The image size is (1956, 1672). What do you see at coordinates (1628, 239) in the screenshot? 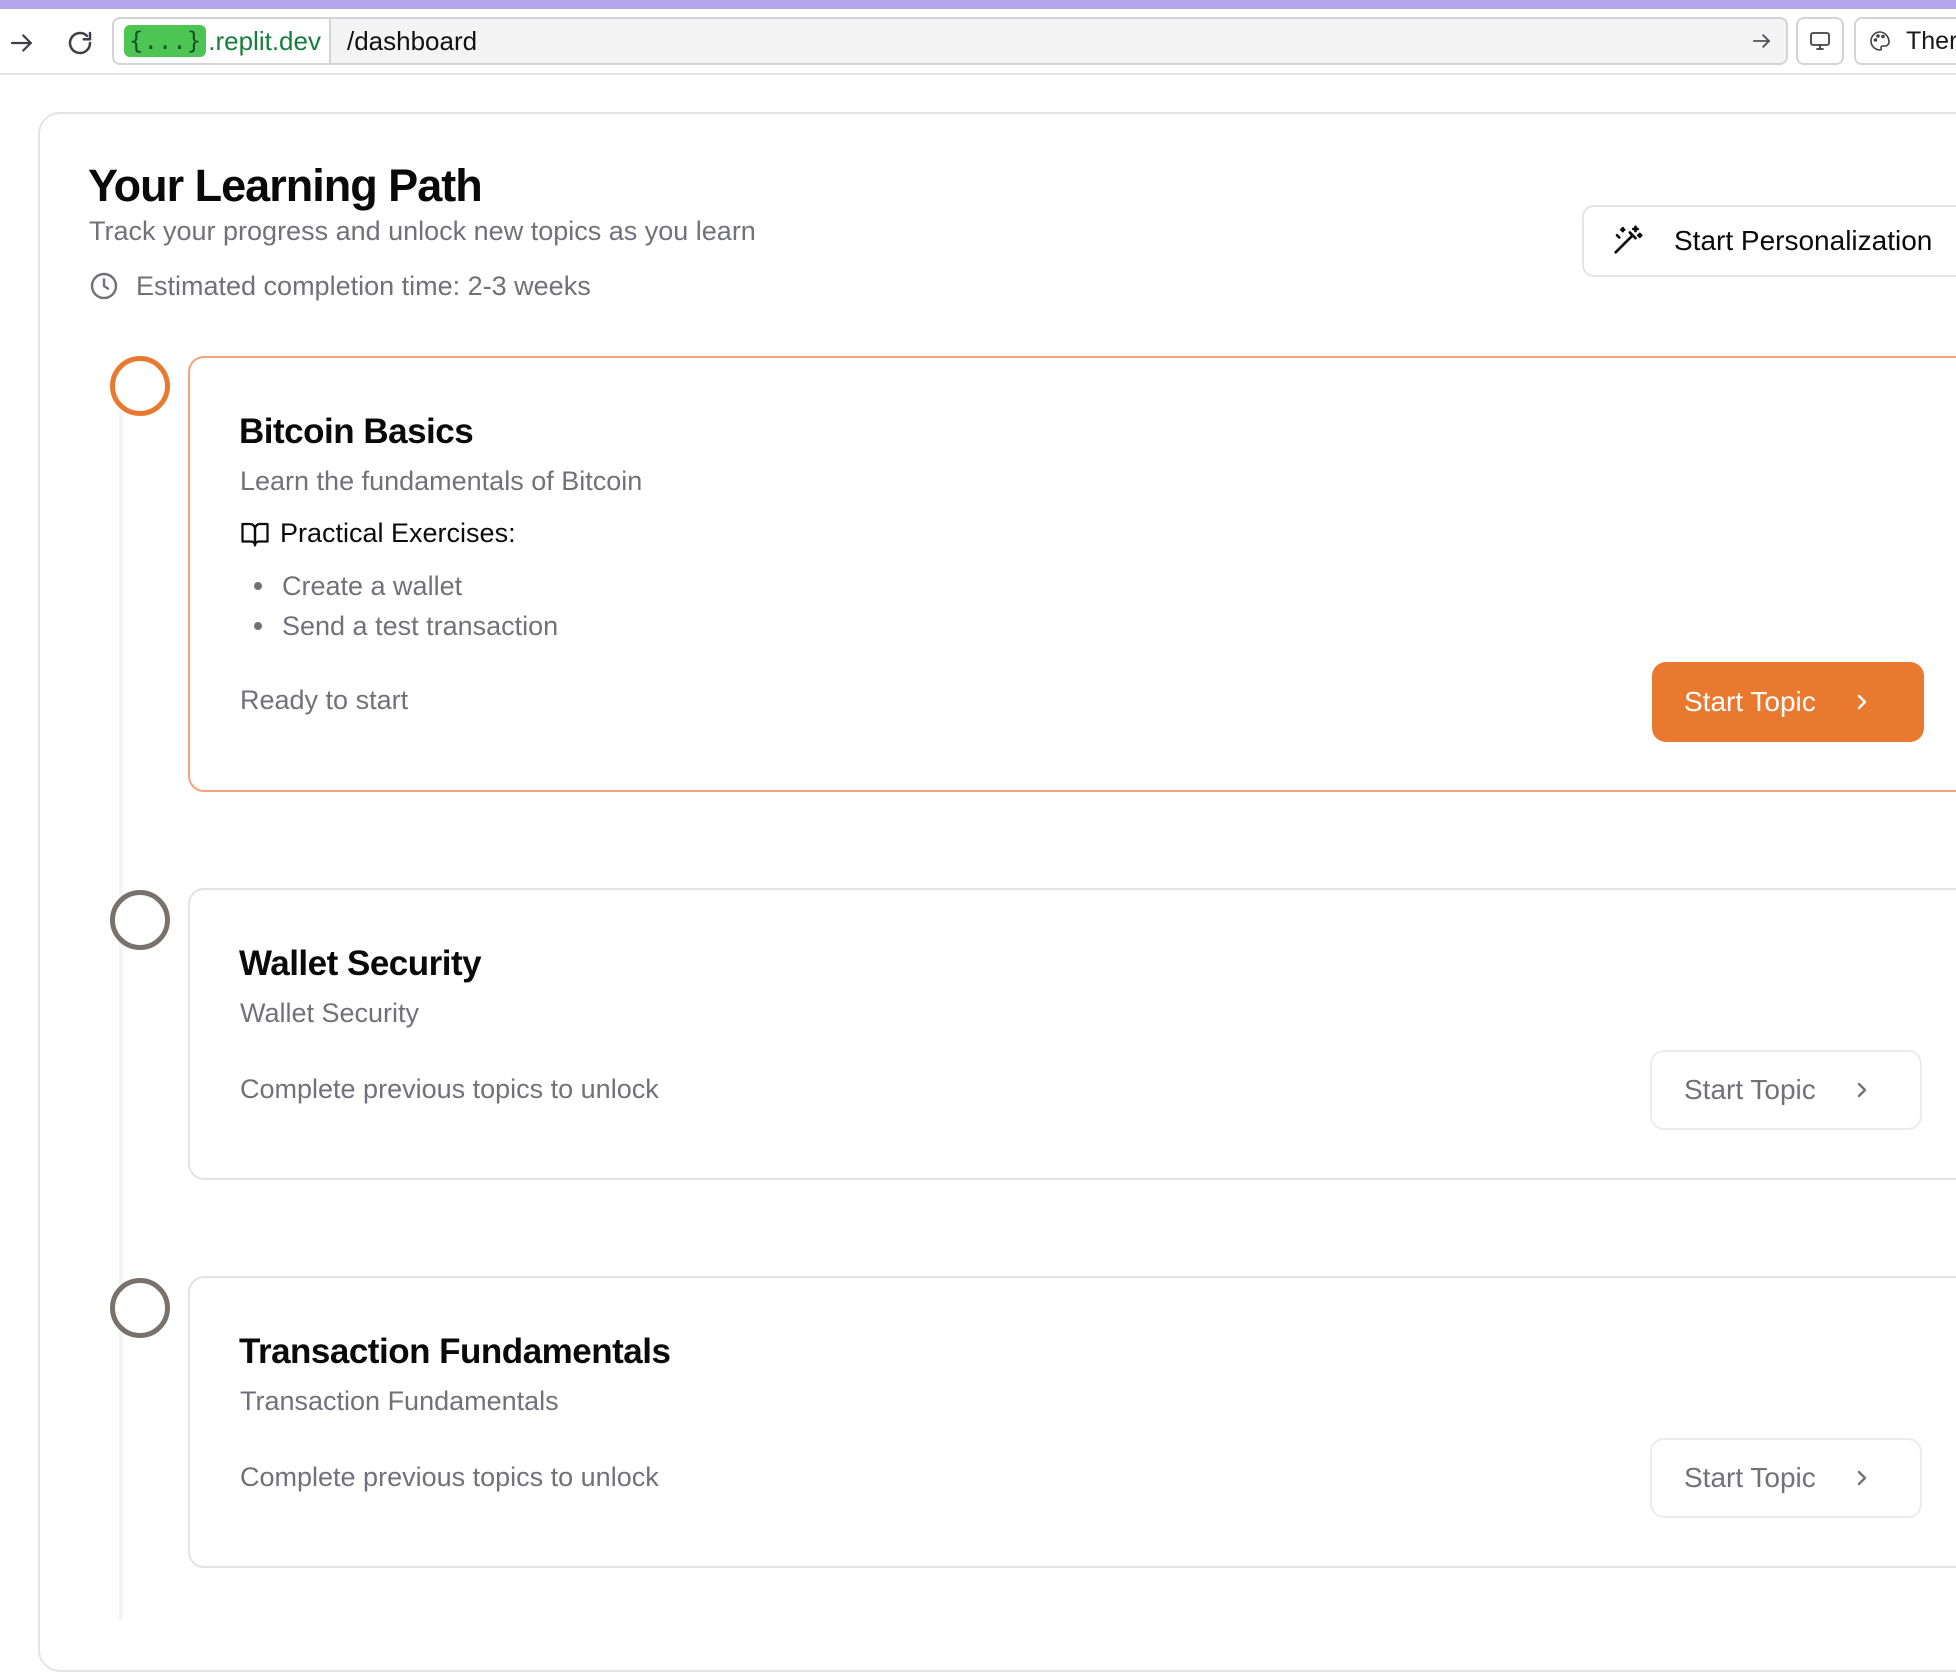
I see `magic-wand-icon` at bounding box center [1628, 239].